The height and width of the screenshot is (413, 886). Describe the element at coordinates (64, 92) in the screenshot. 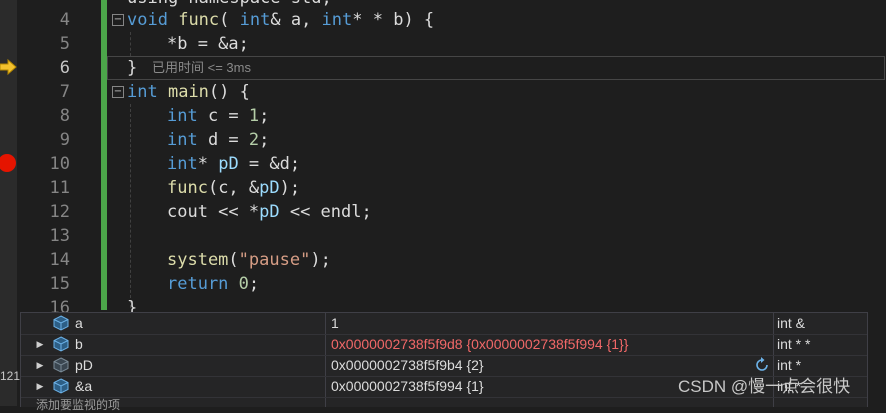

I see `line-number: 7` at that location.